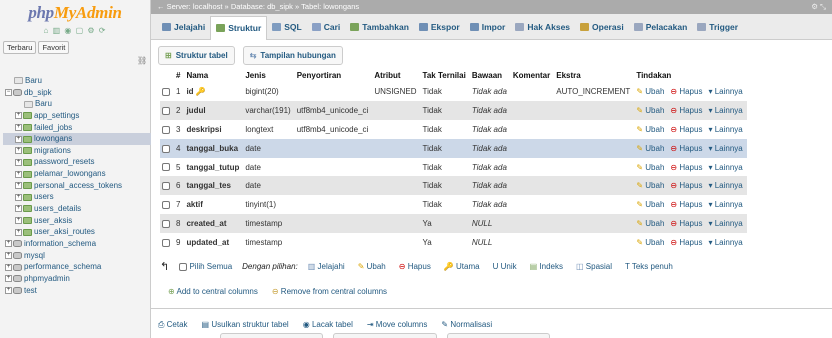 The width and height of the screenshot is (832, 338). I want to click on remove-central-columns-button: ⊖ Remove from central columns, so click(329, 291).